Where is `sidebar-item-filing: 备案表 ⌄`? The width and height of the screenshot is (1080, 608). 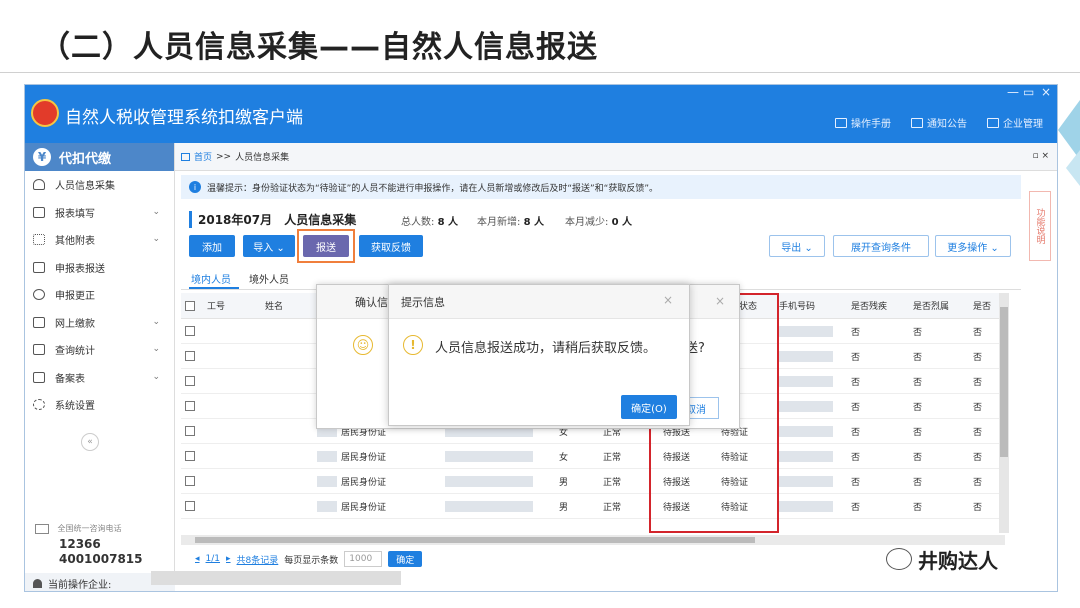
sidebar-item-filing: 备案表 ⌄ is located at coordinates (99, 378).